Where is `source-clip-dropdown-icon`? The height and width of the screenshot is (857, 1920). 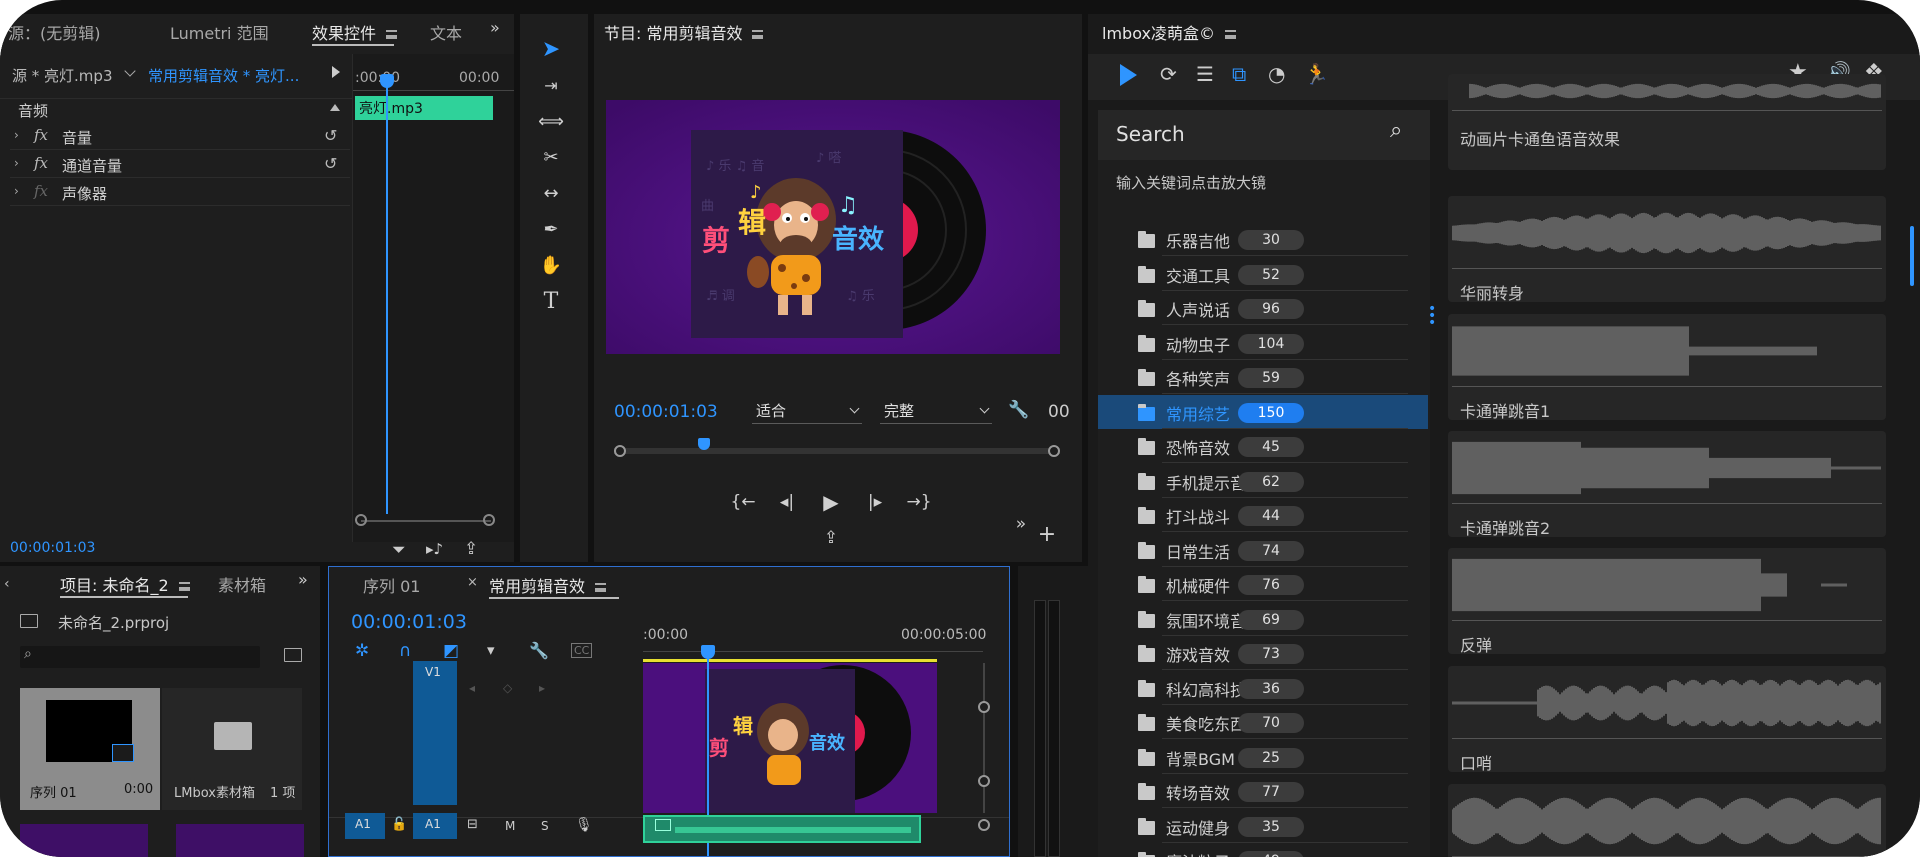 source-clip-dropdown-icon is located at coordinates (130, 71).